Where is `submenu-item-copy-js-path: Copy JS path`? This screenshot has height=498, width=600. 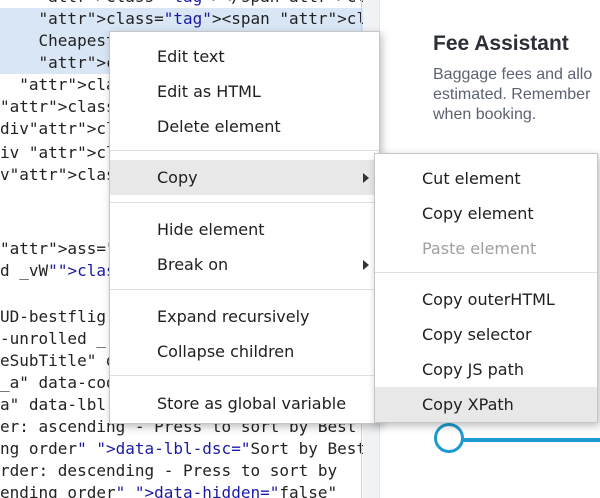
submenu-item-copy-js-path: Copy JS path is located at coordinates (486, 369).